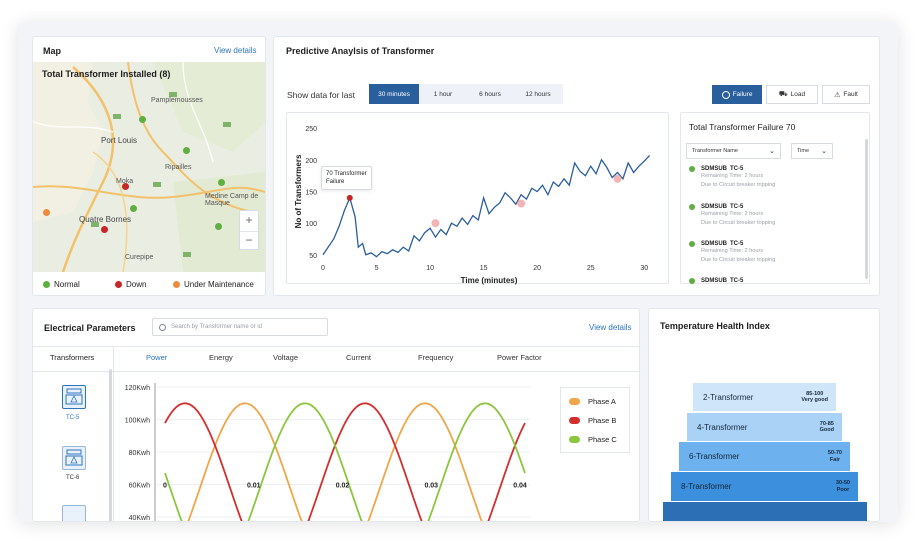  What do you see at coordinates (490, 94) in the screenshot?
I see `range-6-hours: 6 hours` at bounding box center [490, 94].